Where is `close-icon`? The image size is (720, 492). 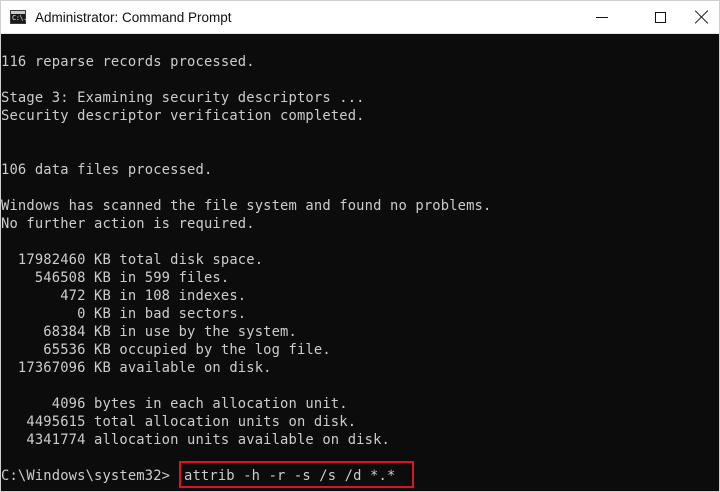 close-icon is located at coordinates (702, 17).